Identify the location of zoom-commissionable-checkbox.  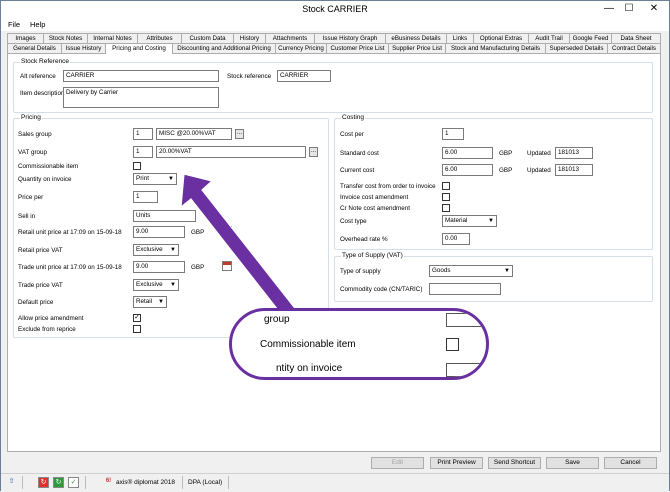
(452, 344).